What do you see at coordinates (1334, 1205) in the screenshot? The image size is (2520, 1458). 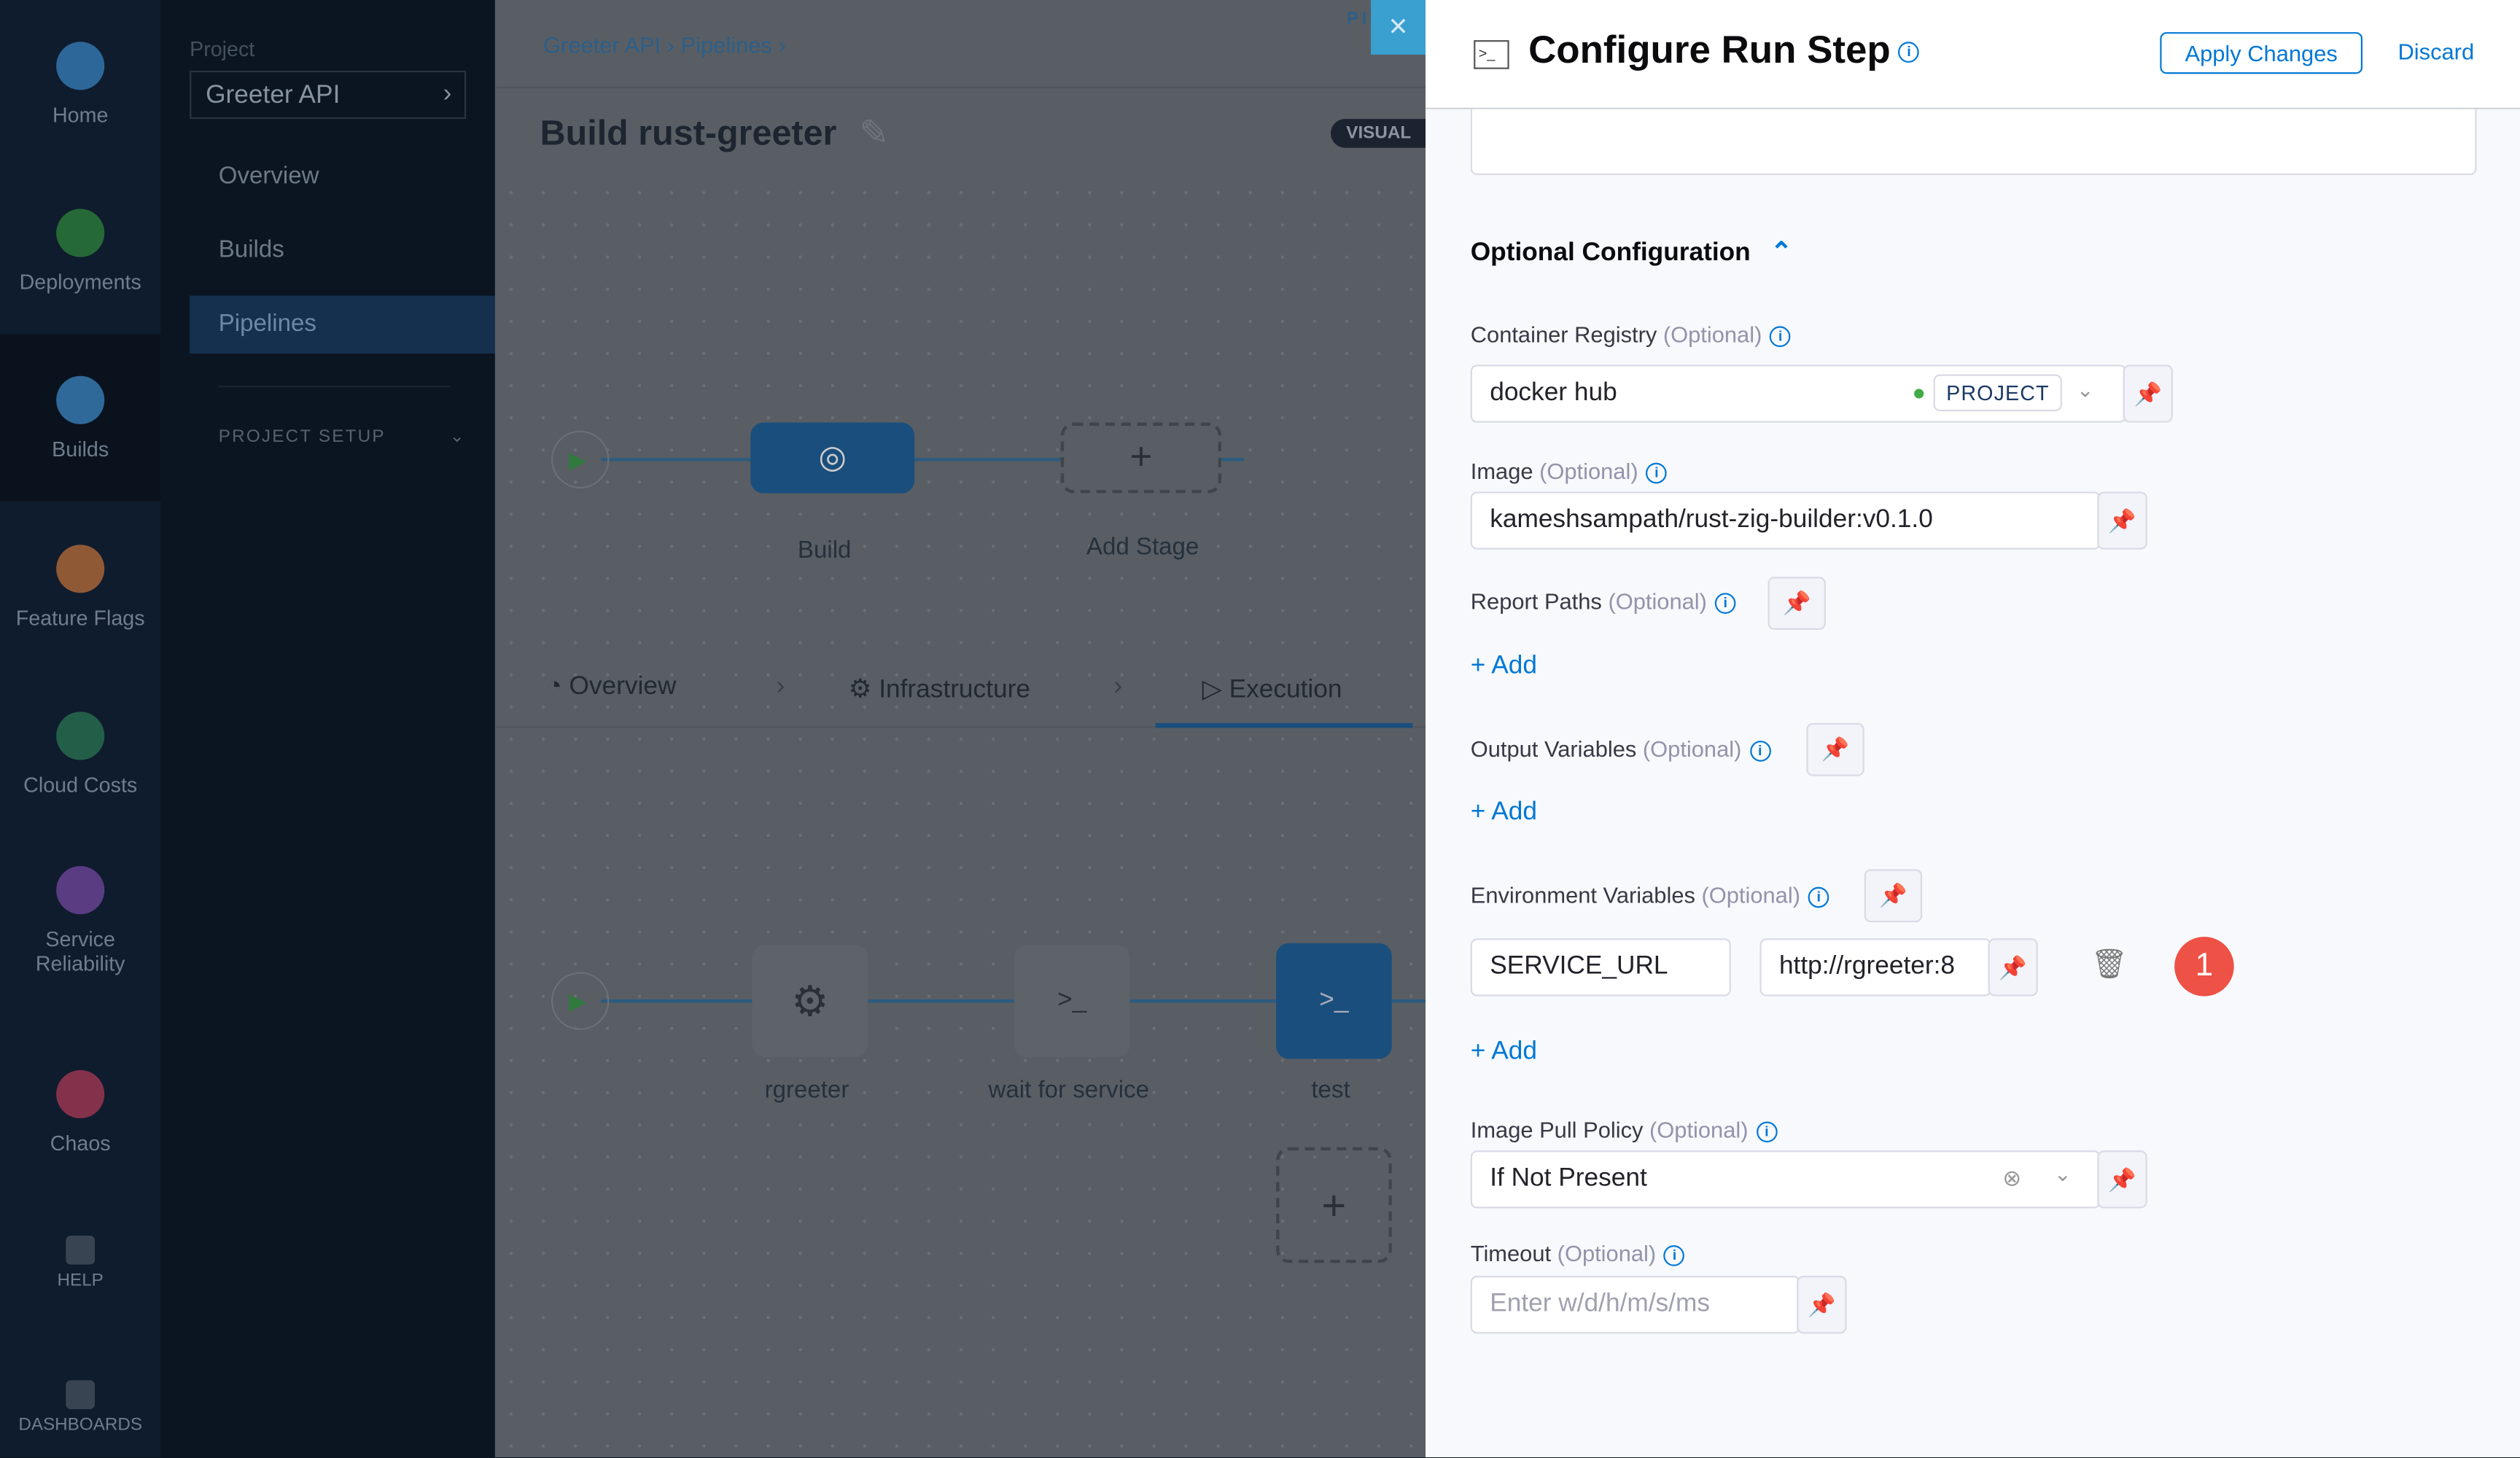 I see `add-step-button: +` at bounding box center [1334, 1205].